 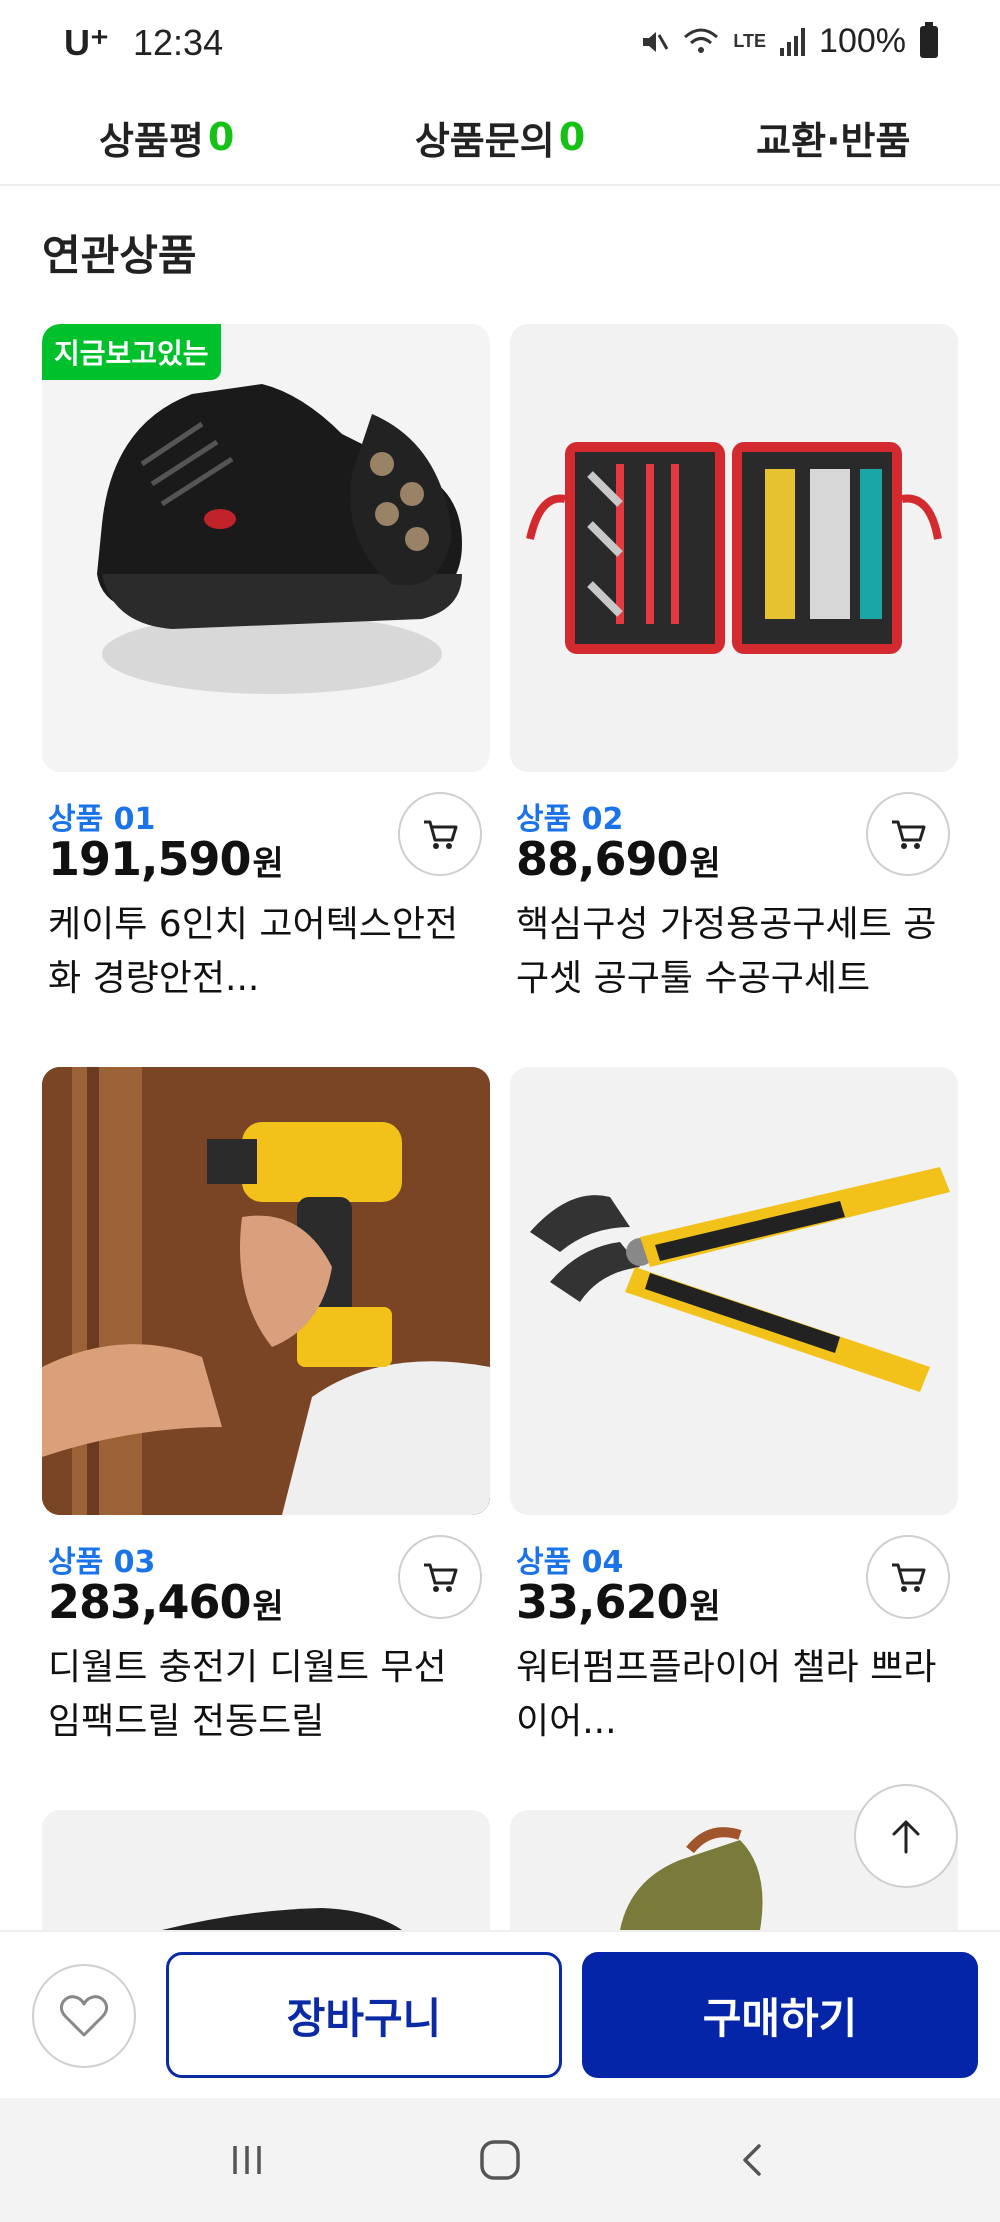 I want to click on yellow-drill-image, so click(x=266, y=1291).